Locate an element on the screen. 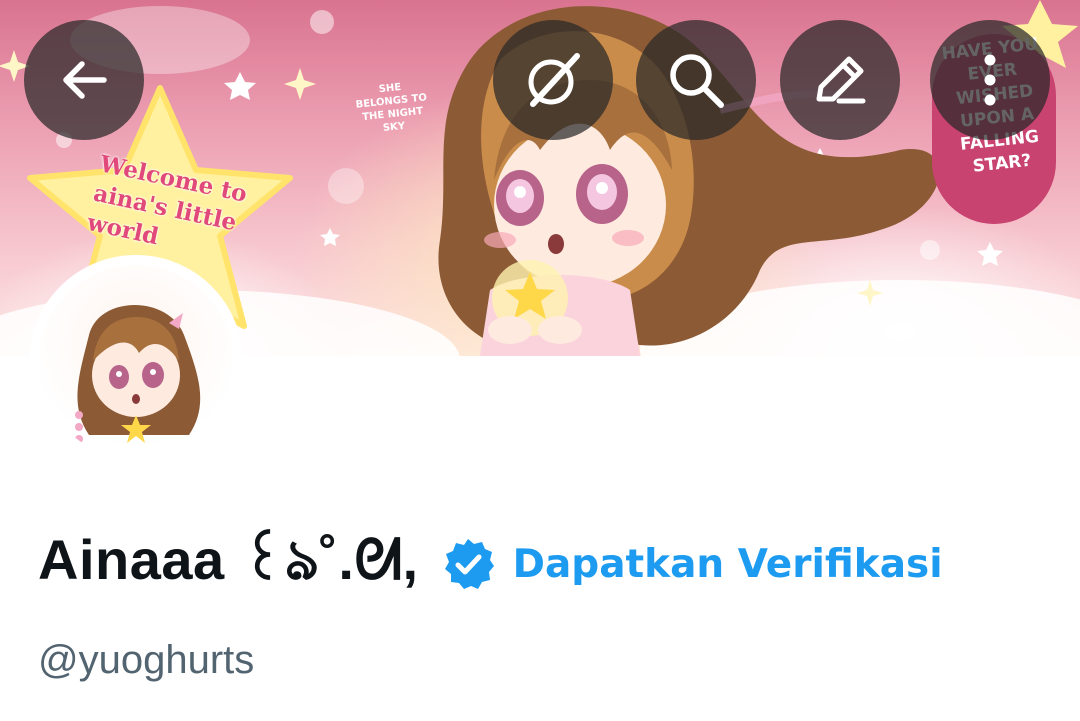 The image size is (1080, 721). profile-avatar is located at coordinates (136, 362).